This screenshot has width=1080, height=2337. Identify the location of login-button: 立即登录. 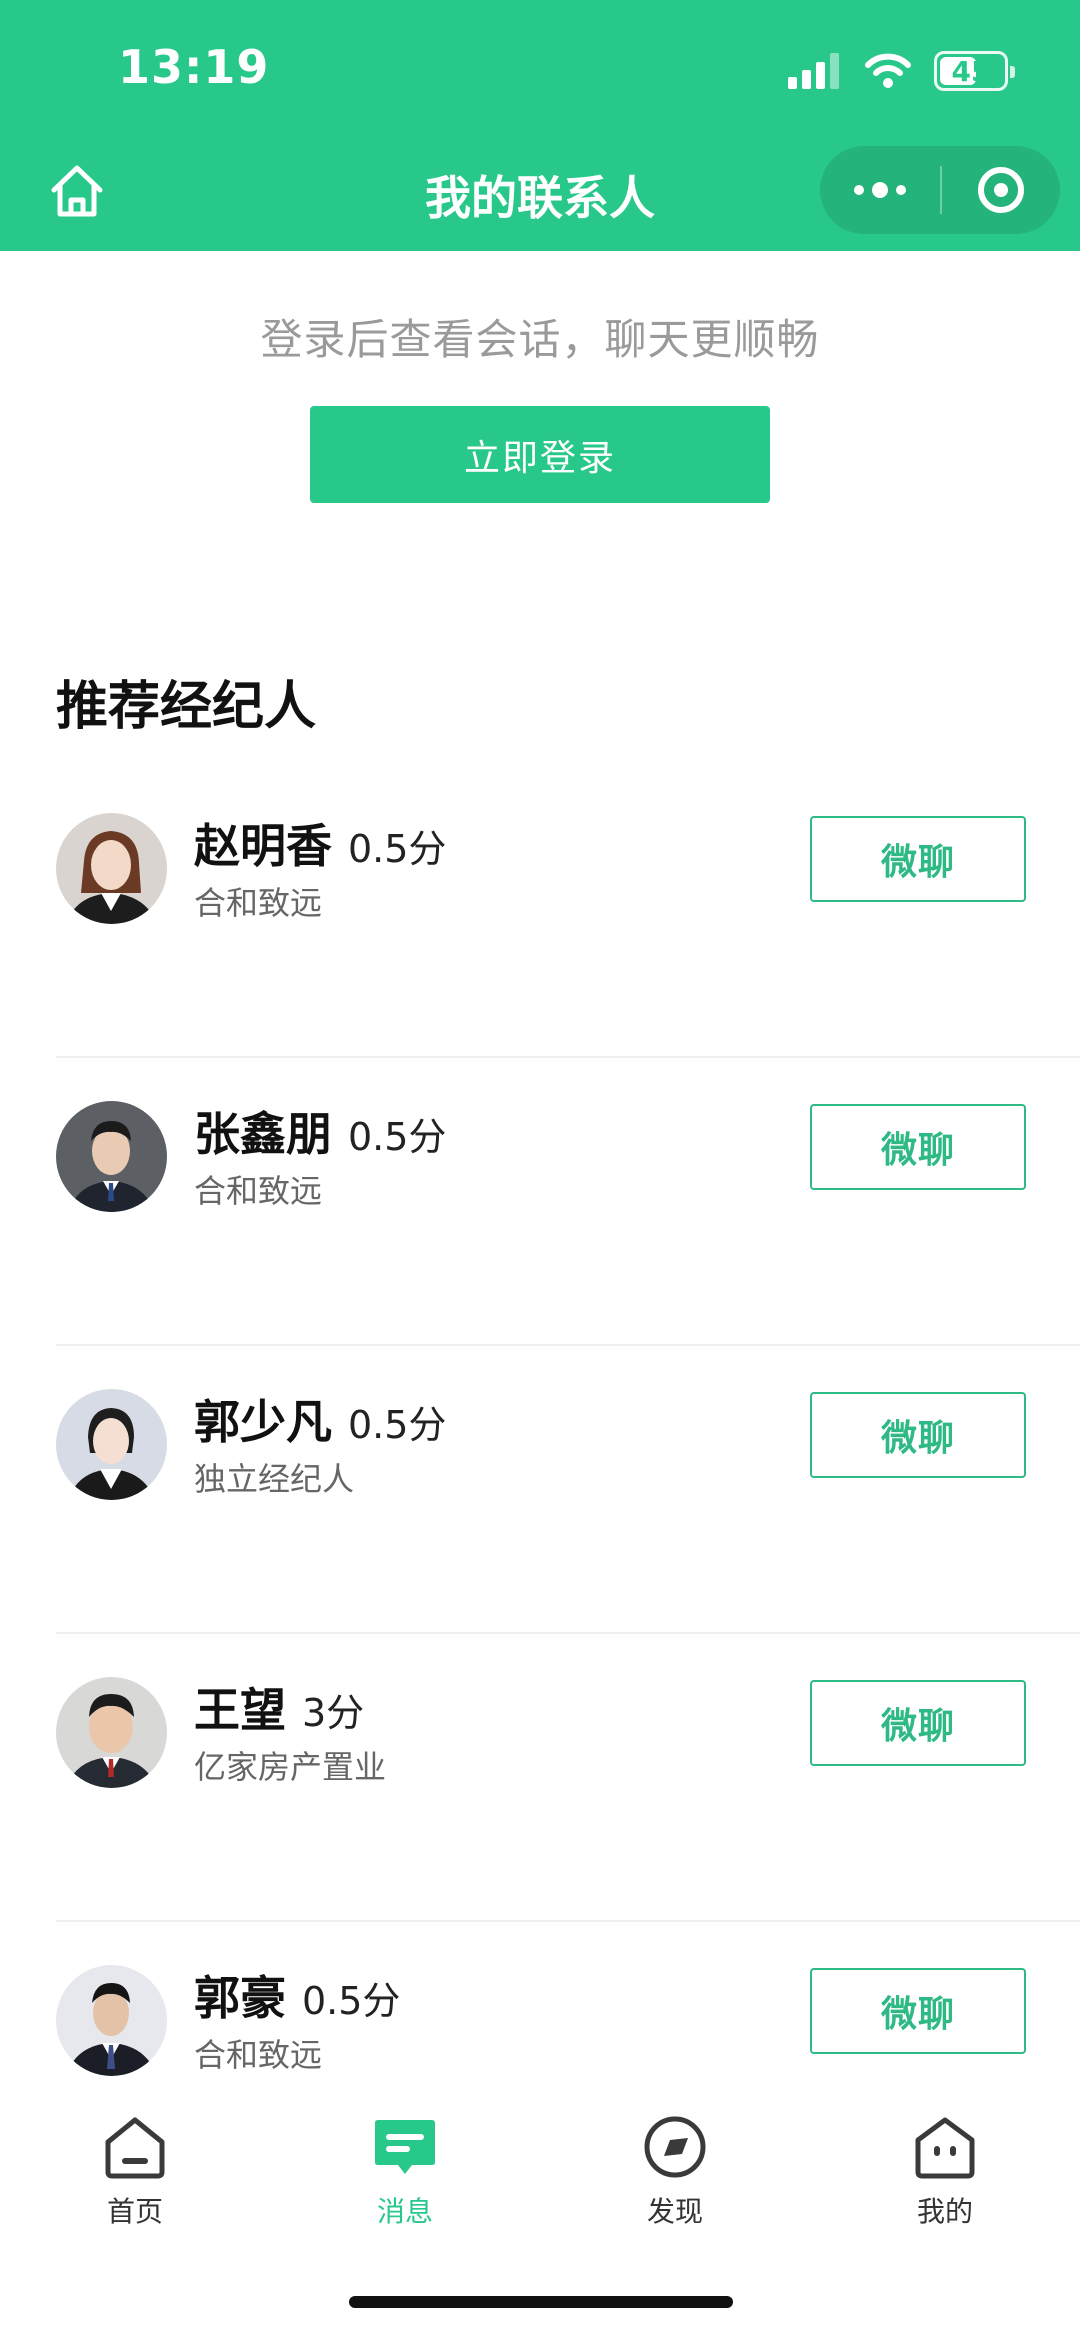
(540, 454).